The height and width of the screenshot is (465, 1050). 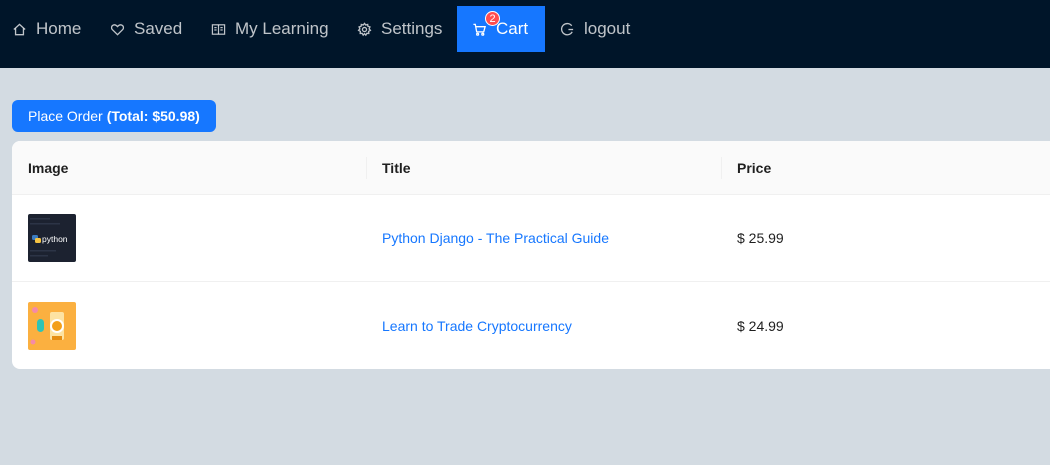 What do you see at coordinates (218, 29) in the screenshot?
I see `book-icon` at bounding box center [218, 29].